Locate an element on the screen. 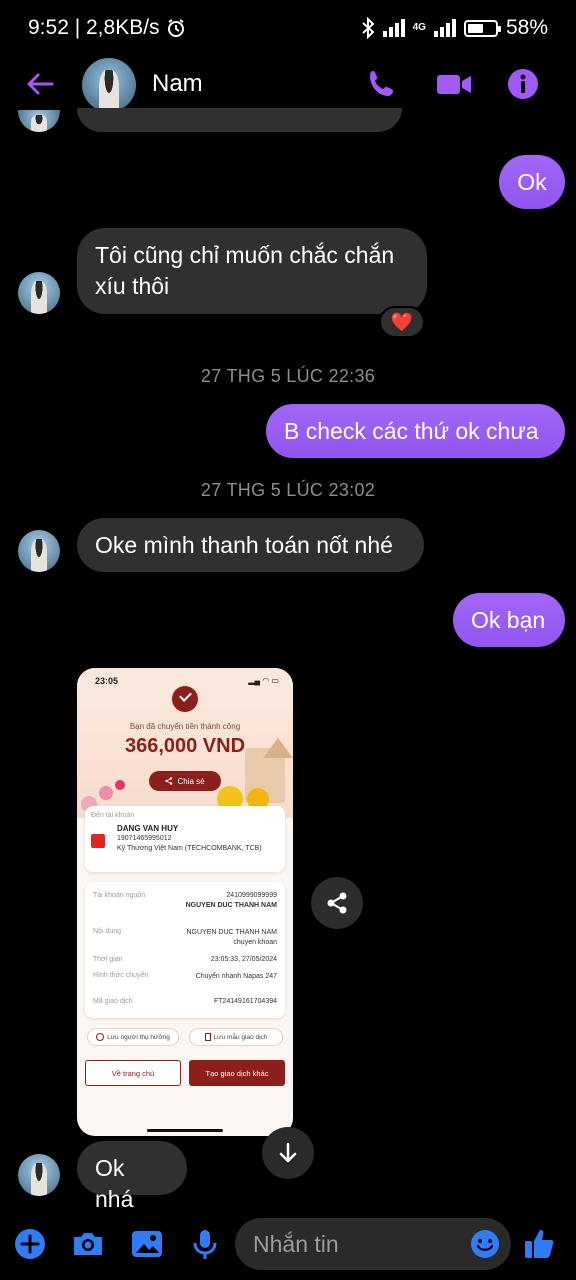 This screenshot has height=1280, width=576. camera-icon is located at coordinates (88, 1244).